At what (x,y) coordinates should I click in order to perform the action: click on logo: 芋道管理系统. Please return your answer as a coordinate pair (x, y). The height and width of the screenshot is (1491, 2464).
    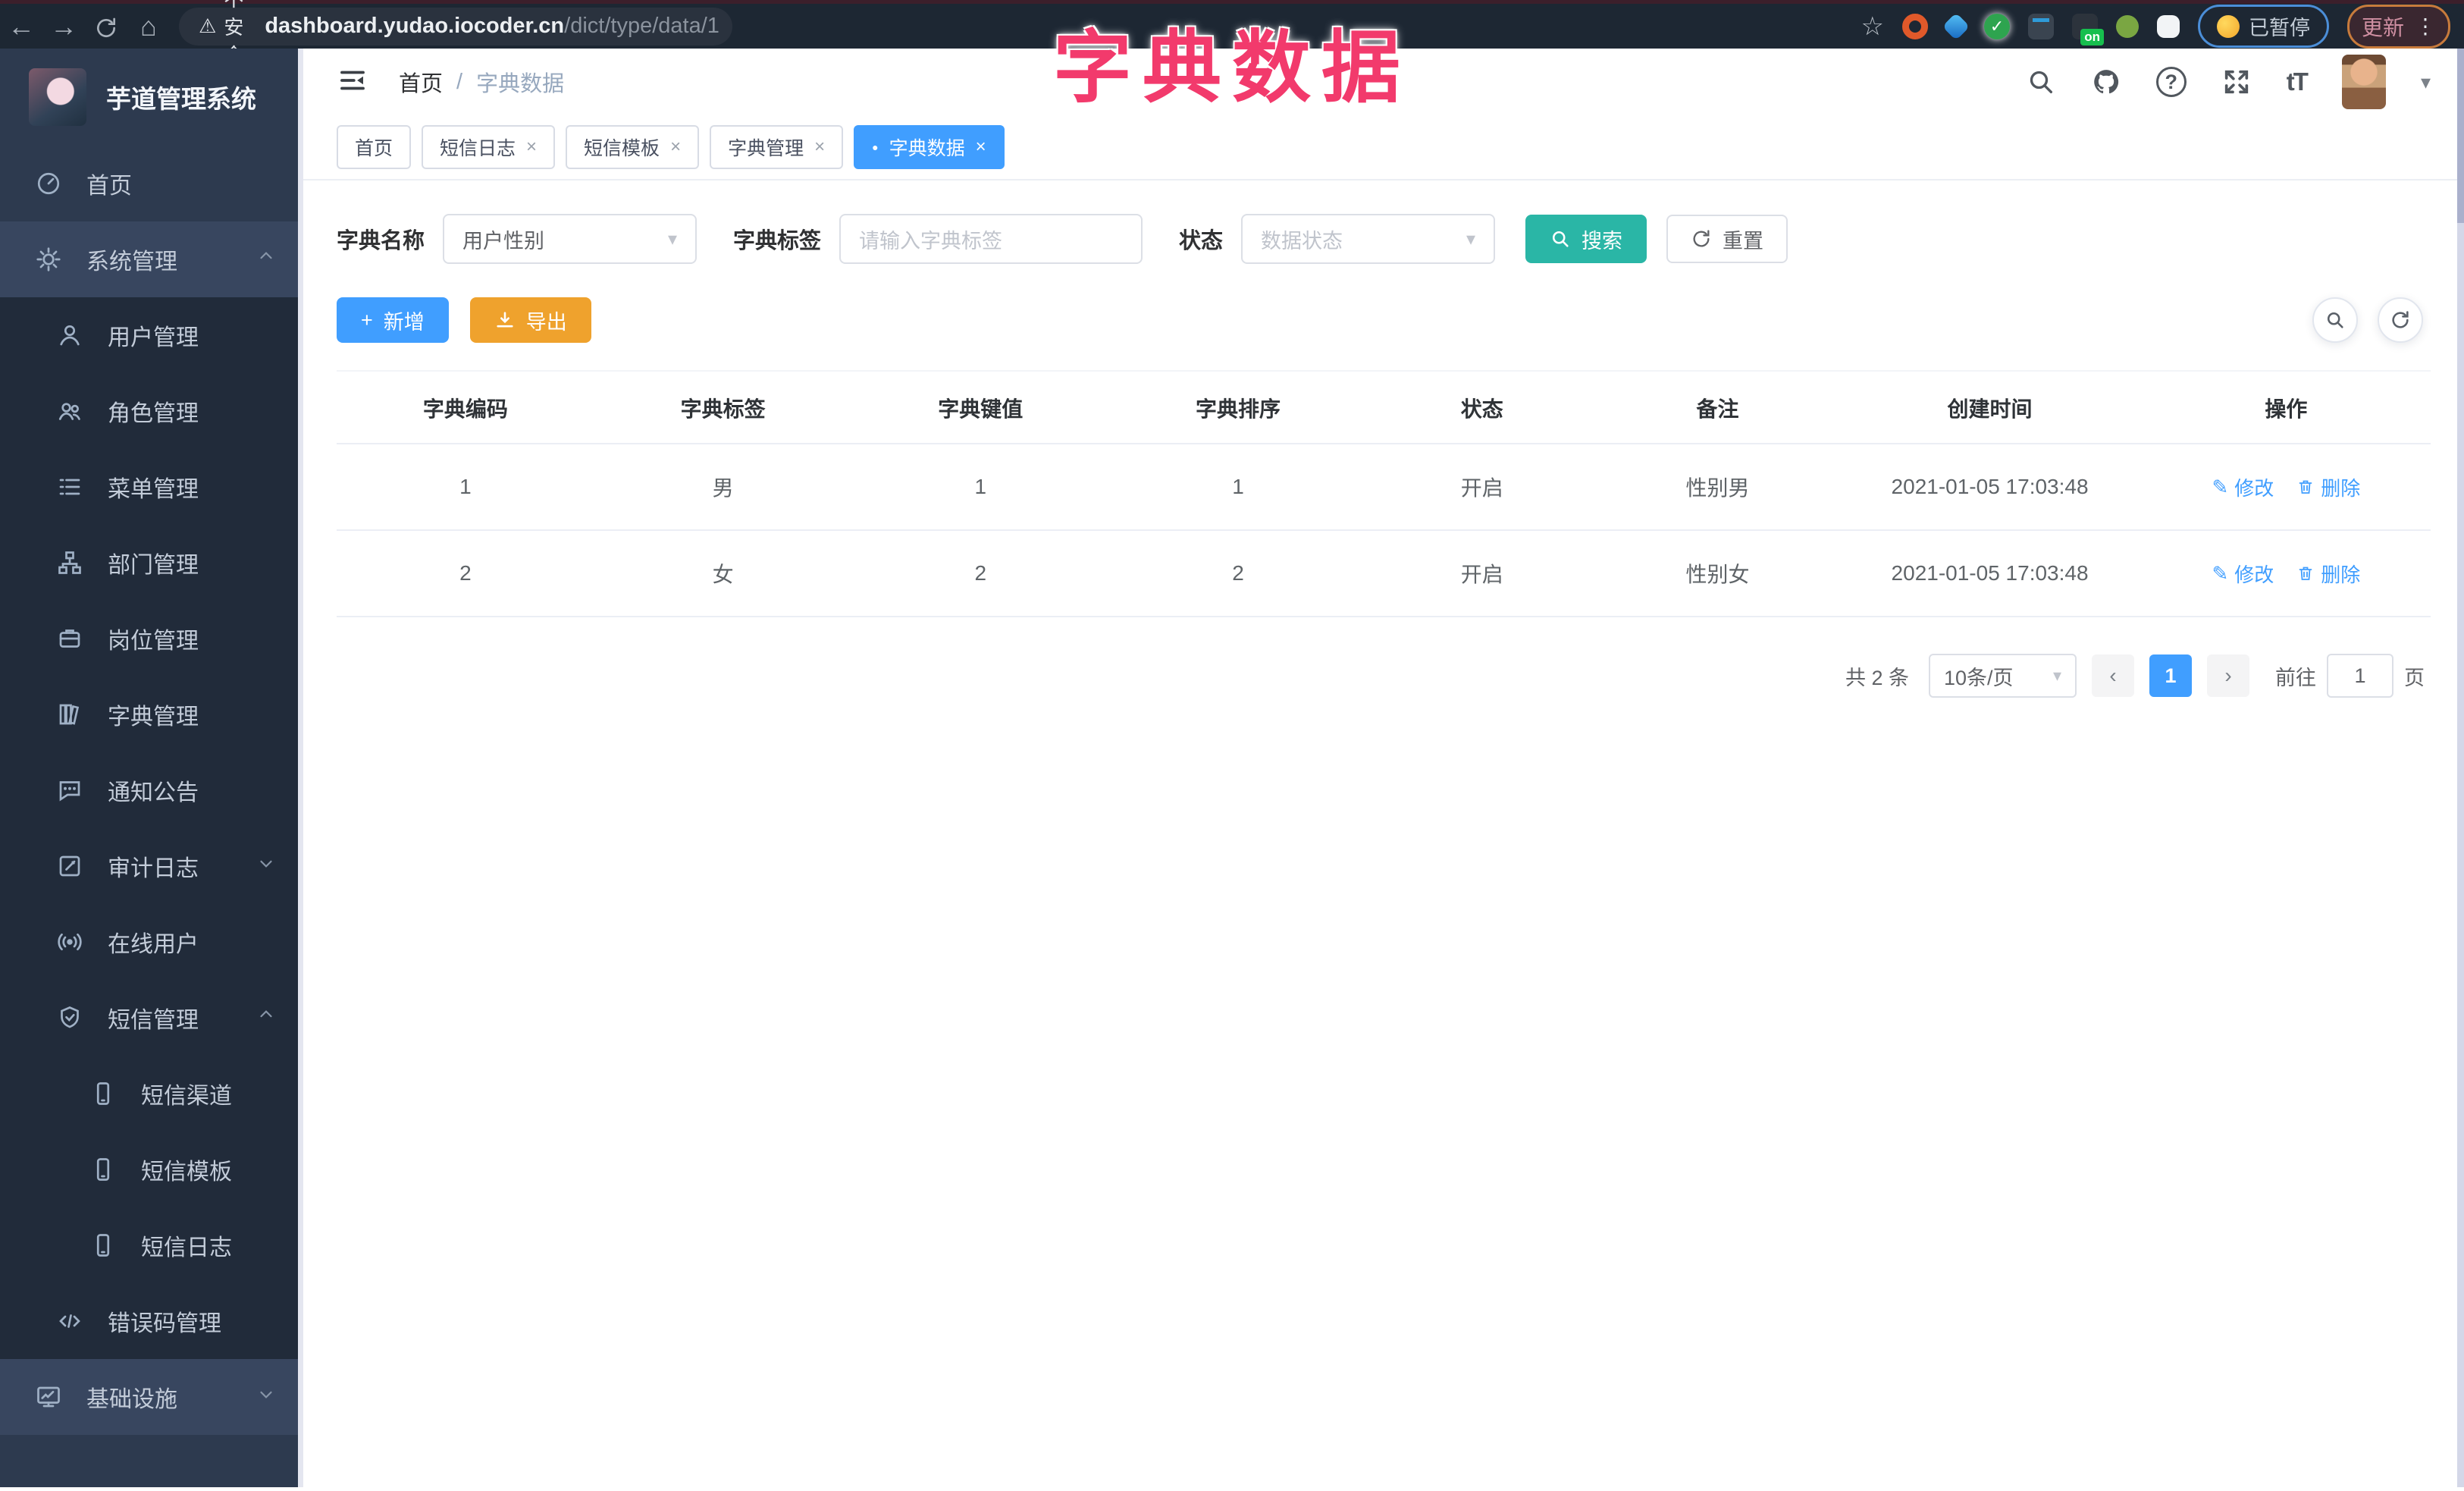
    Looking at the image, I should click on (151, 97).